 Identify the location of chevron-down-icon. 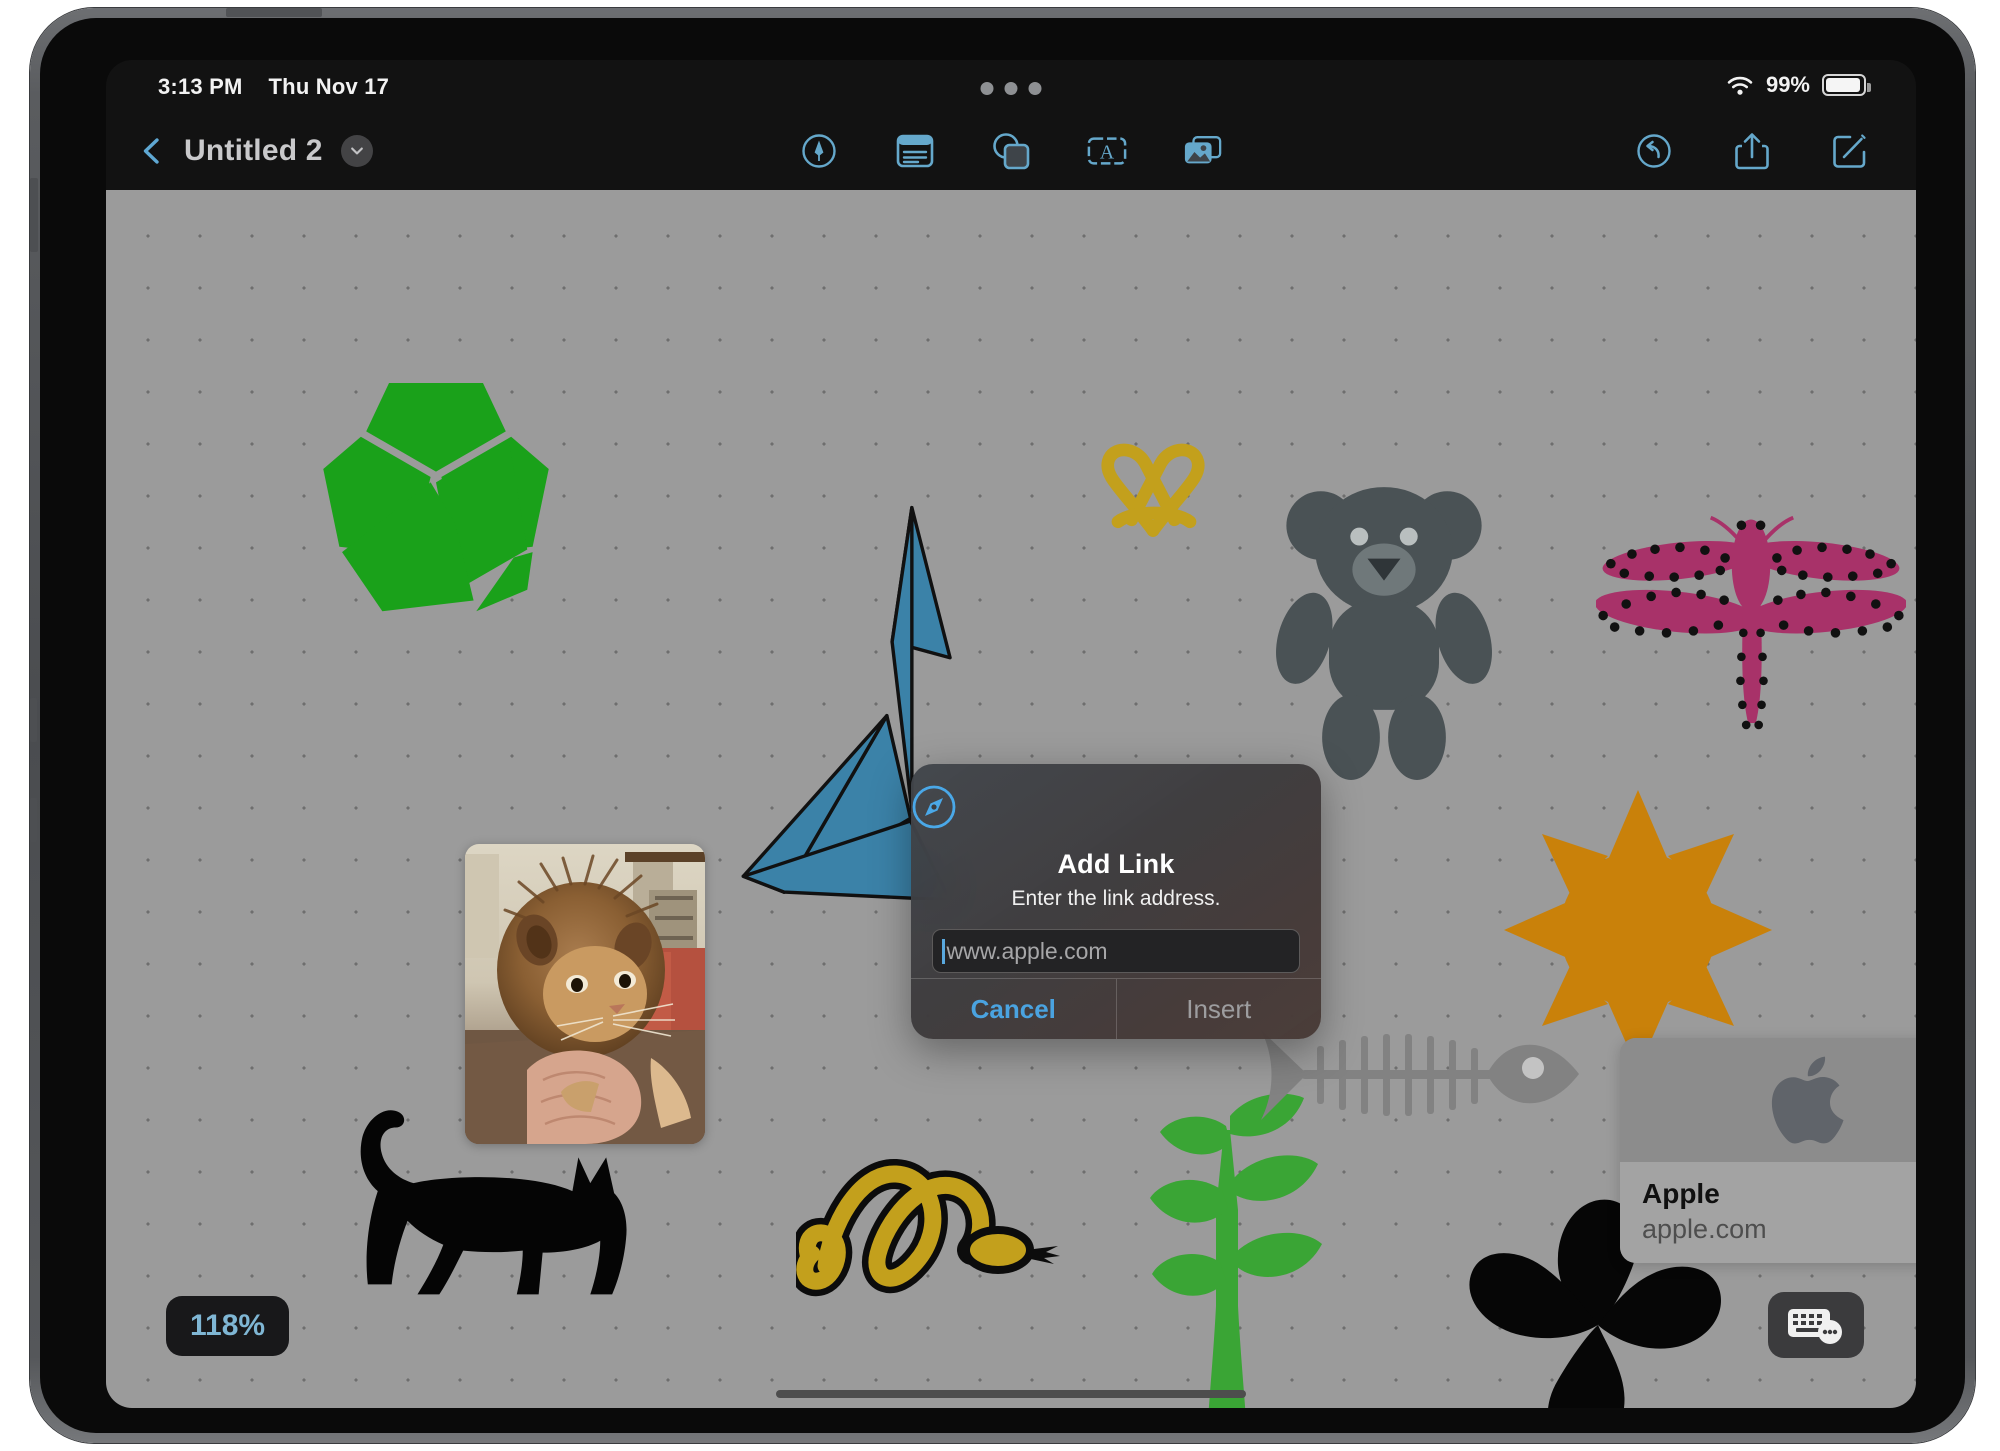
(356, 151).